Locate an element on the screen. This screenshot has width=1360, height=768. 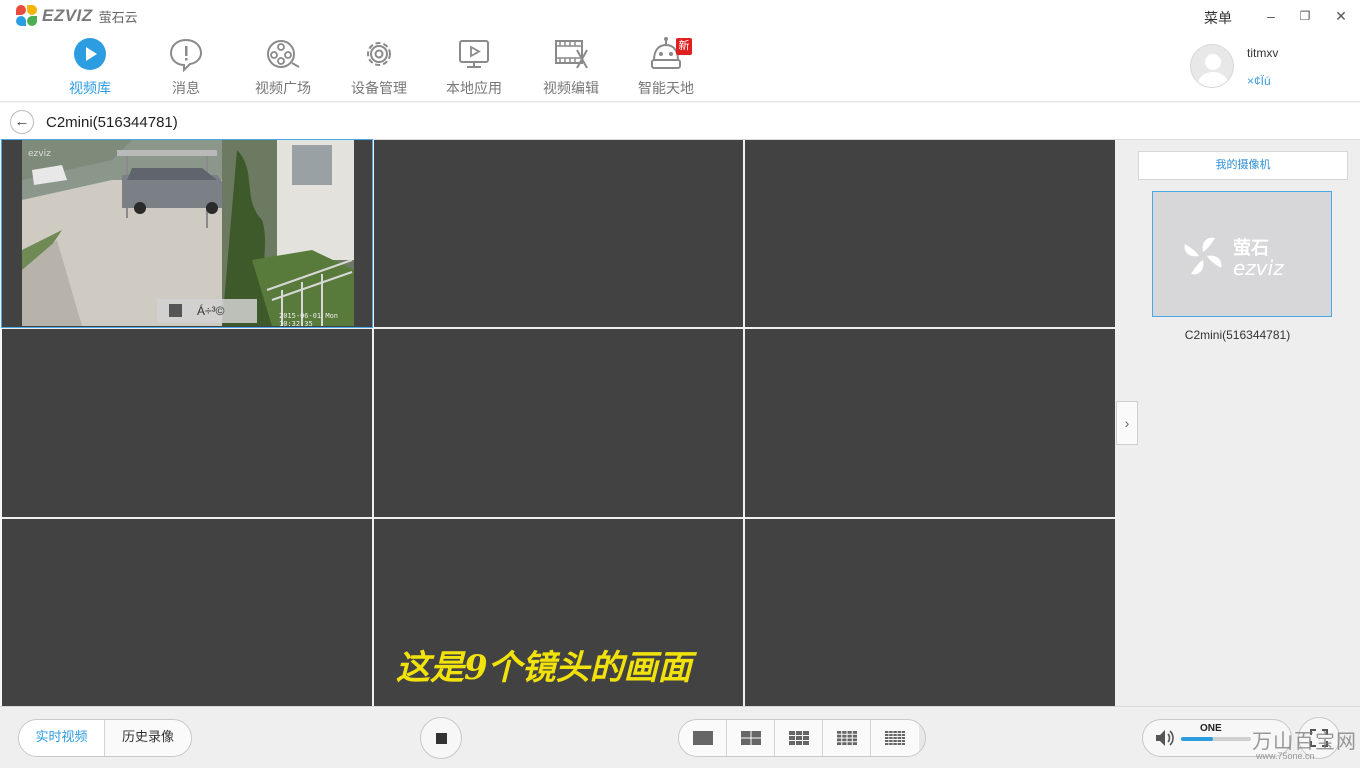
camera-thumbnail: 萤石 ezviz is located at coordinates (1242, 254).